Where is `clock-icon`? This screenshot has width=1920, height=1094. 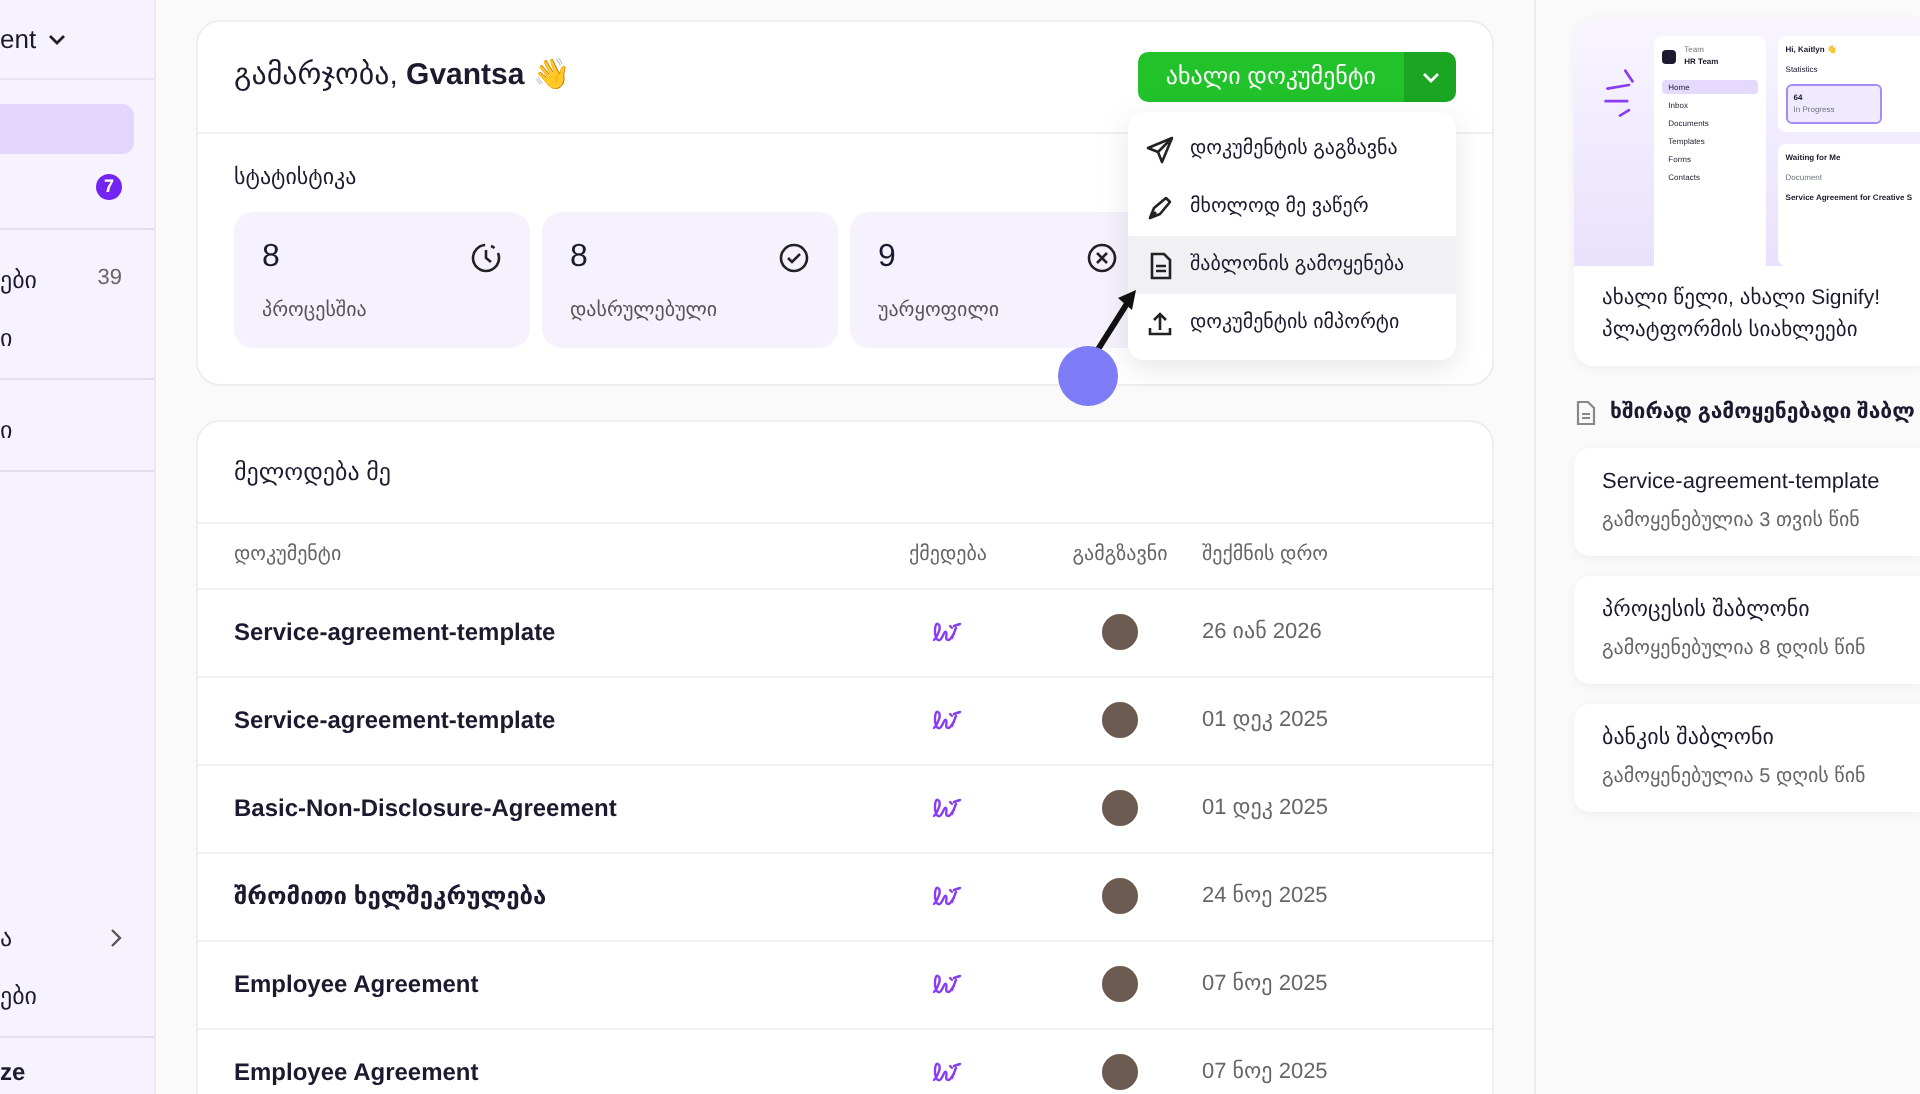 clock-icon is located at coordinates (486, 257).